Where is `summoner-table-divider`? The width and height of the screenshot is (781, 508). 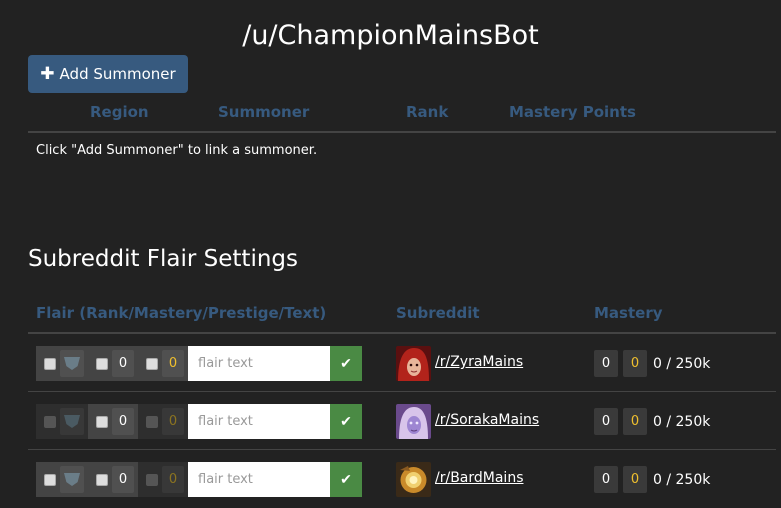 summoner-table-divider is located at coordinates (402, 132).